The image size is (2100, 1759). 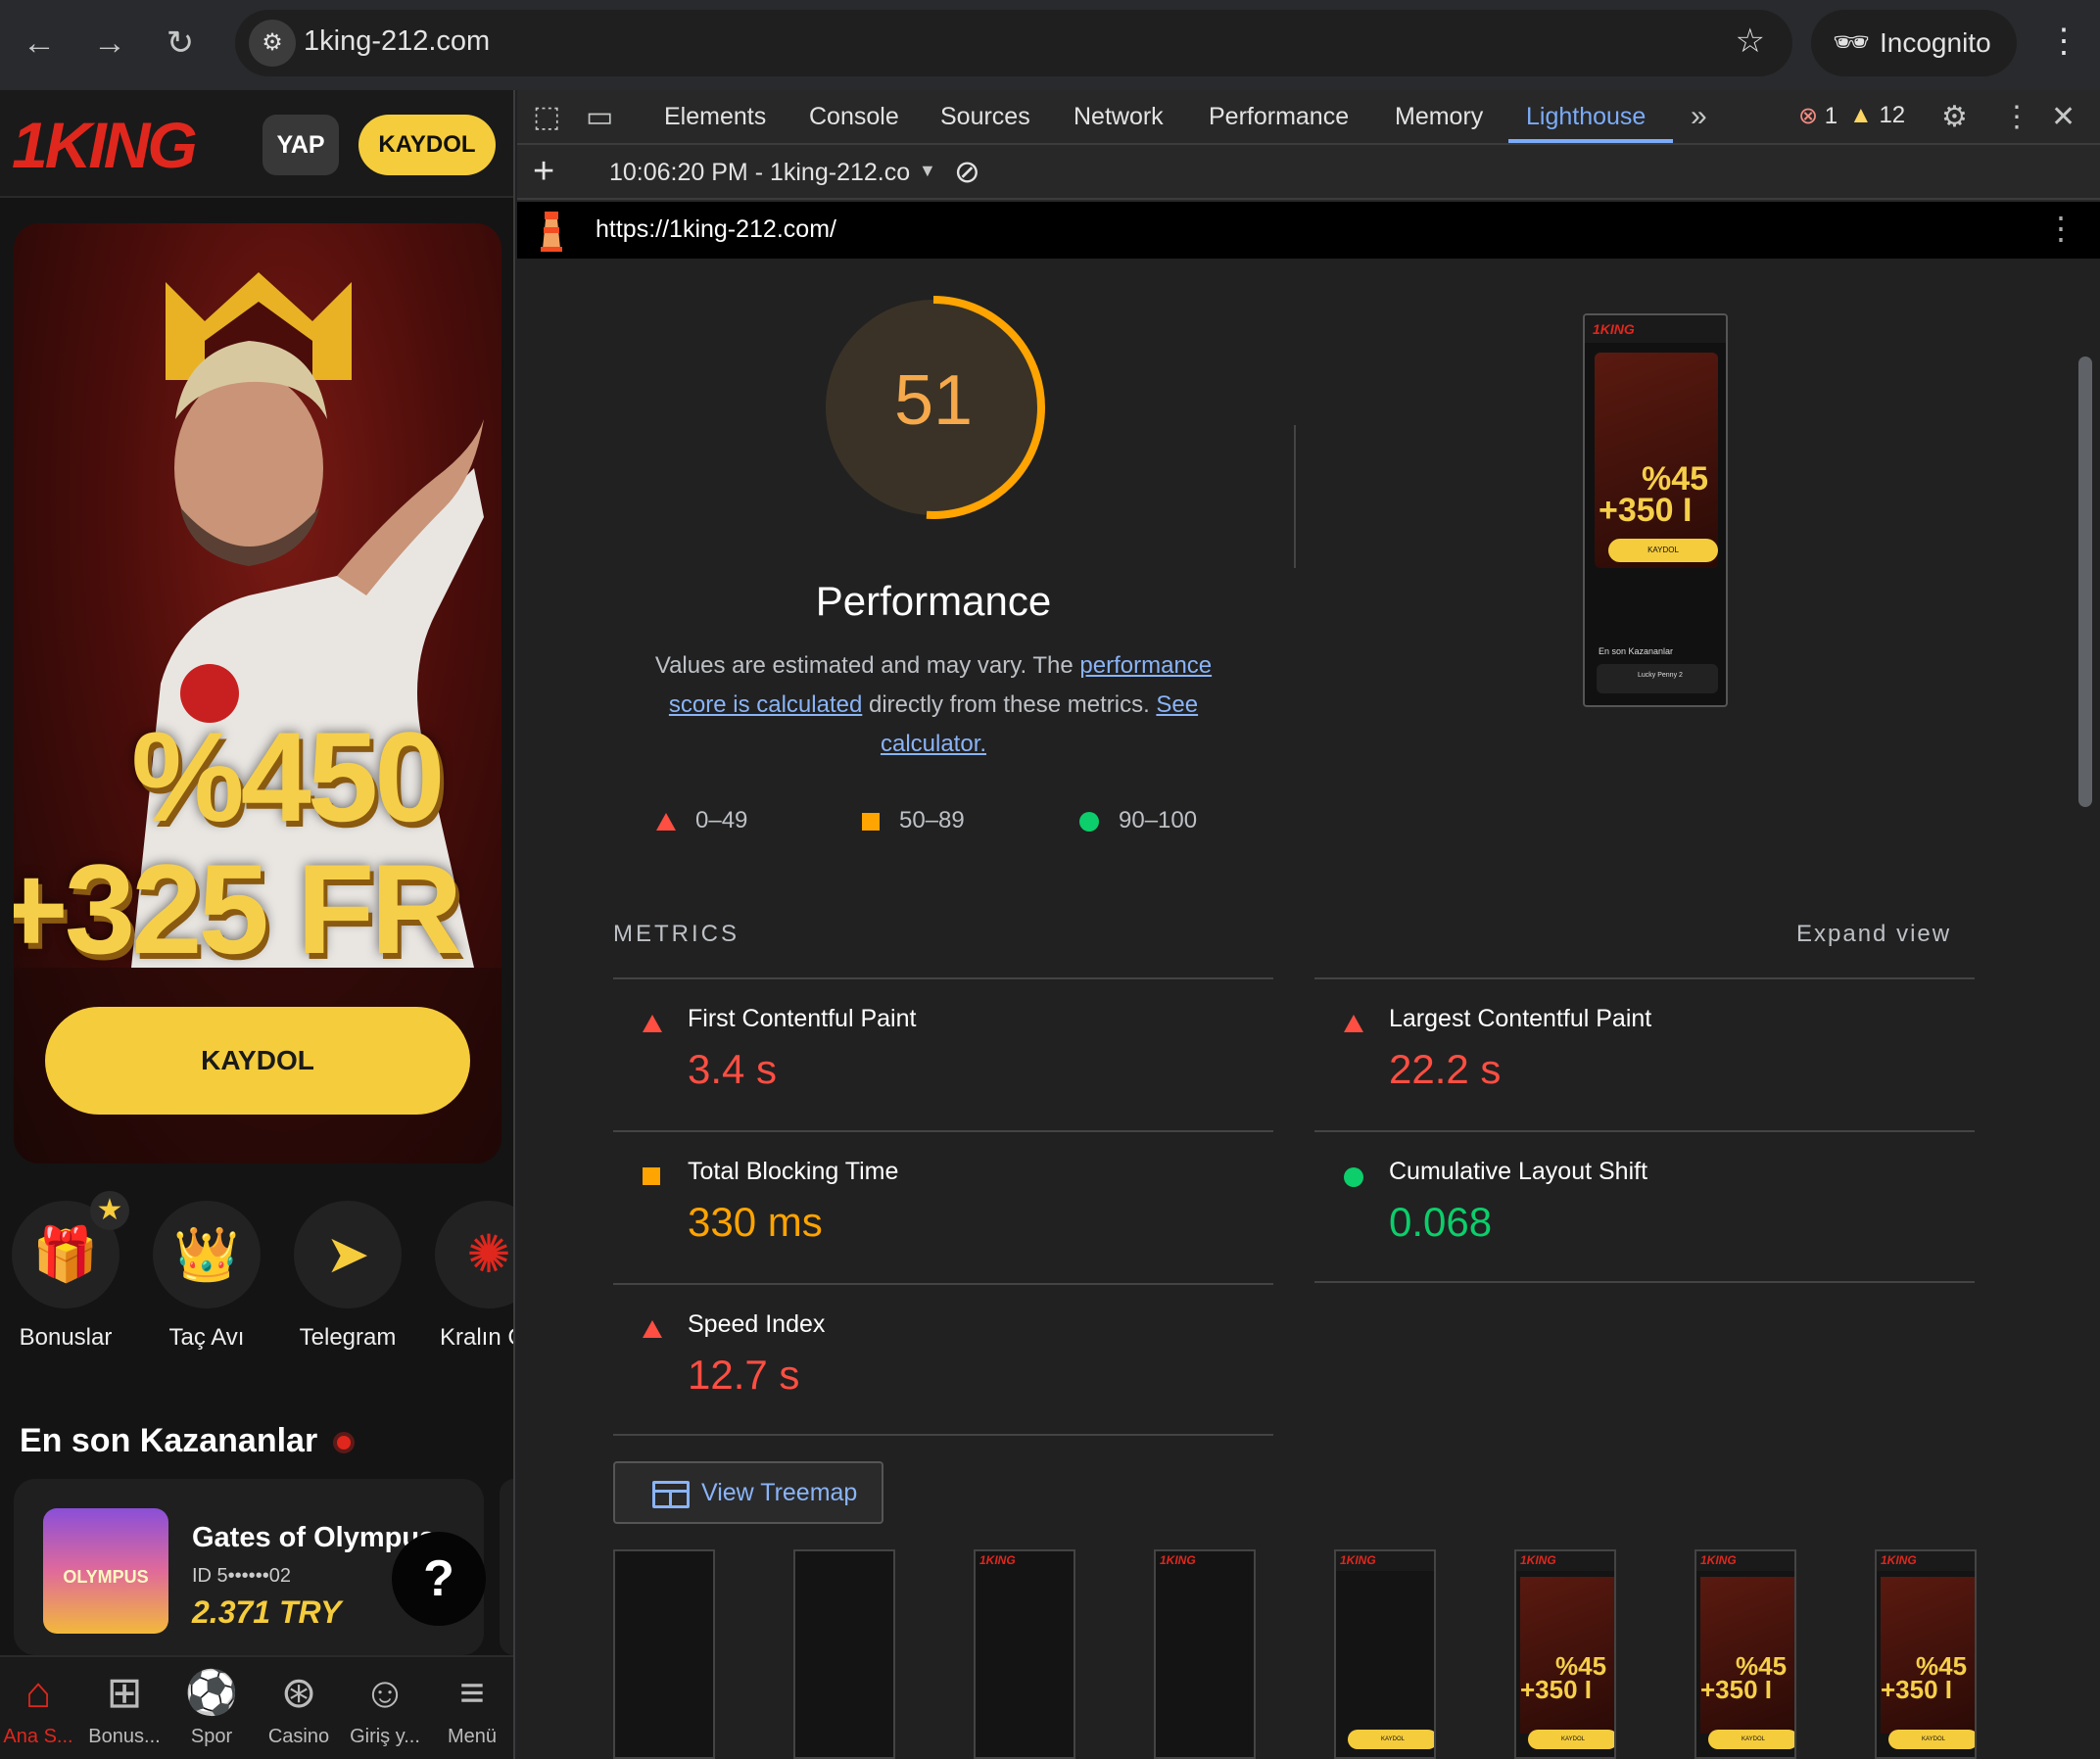 What do you see at coordinates (854, 117) in the screenshot?
I see `tab-console: Console` at bounding box center [854, 117].